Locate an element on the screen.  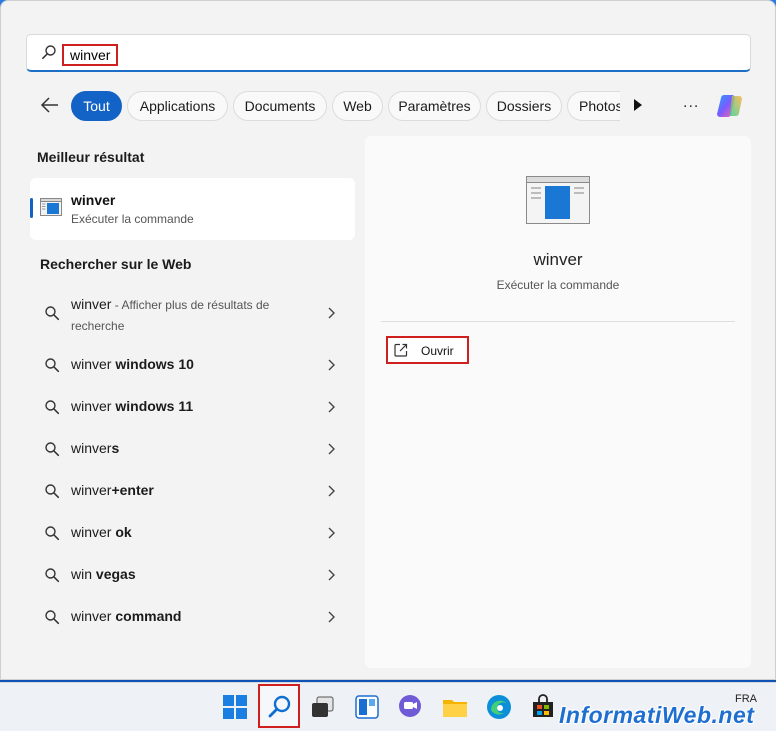
web-result-text: win vegas is located at coordinates (103, 574).